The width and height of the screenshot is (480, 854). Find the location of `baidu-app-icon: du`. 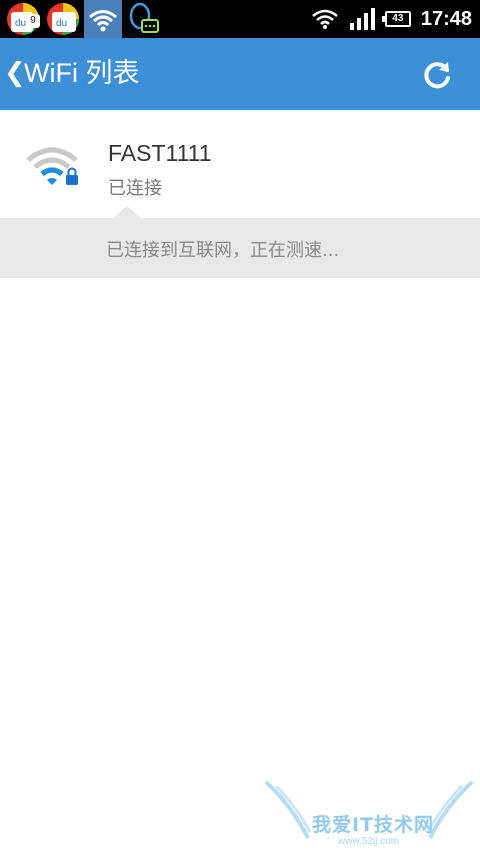

baidu-app-icon: du is located at coordinates (63, 19).